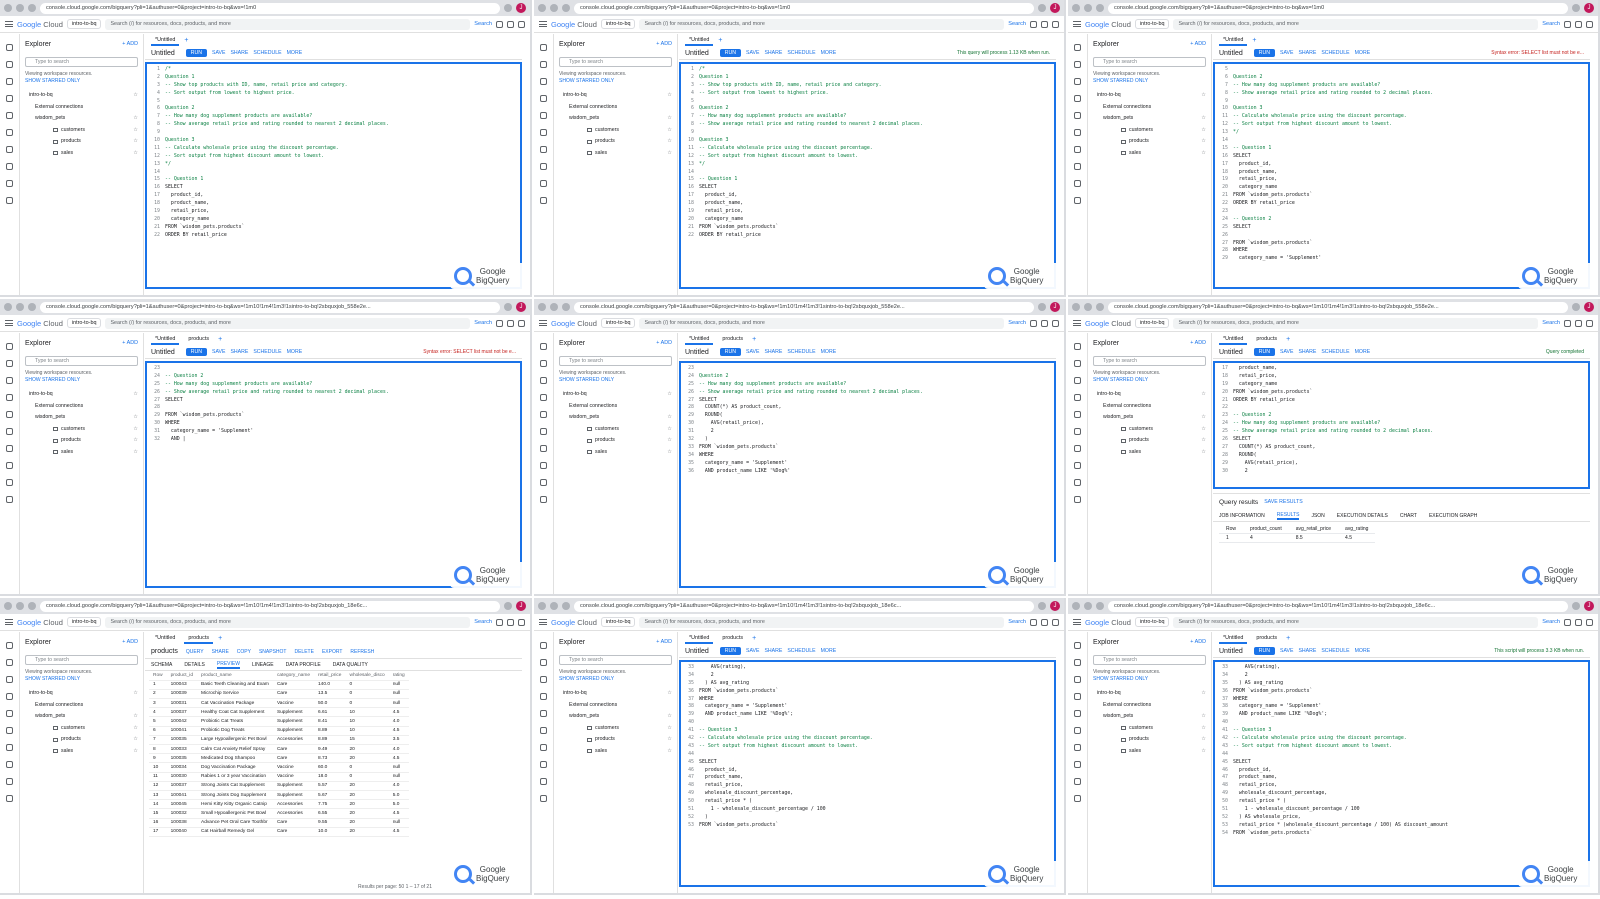 The image size is (1600, 899). Describe the element at coordinates (801, 53) in the screenshot. I see `schedule-button: SCHEDULE` at that location.